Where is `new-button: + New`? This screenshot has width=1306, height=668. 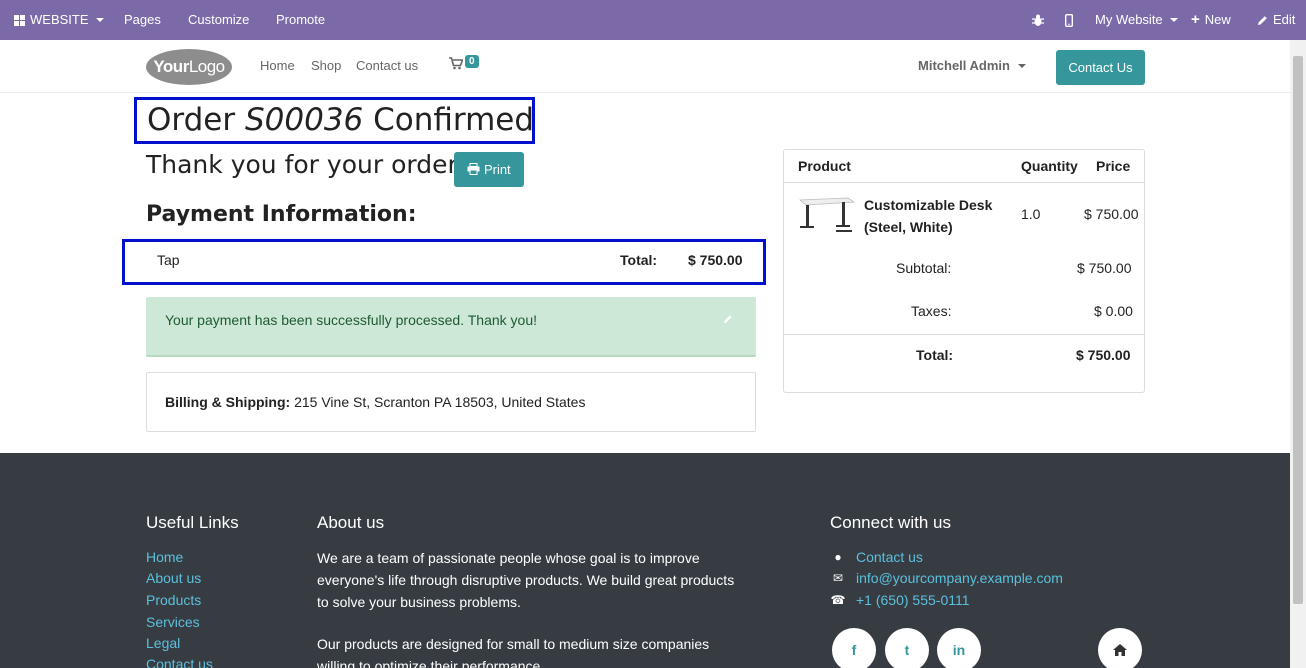
new-button: + New is located at coordinates (1211, 20).